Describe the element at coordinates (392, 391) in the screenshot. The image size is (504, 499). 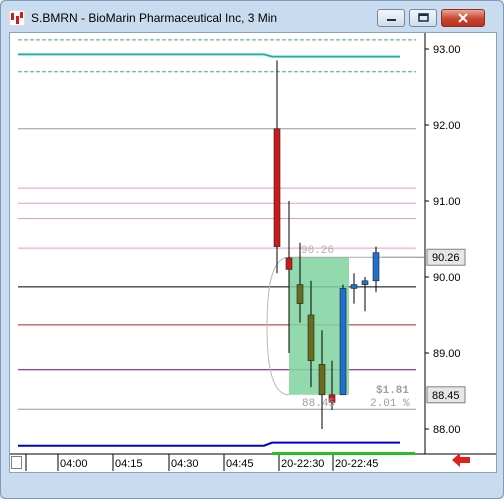
I see `change-dollar-label: $1.81` at that location.